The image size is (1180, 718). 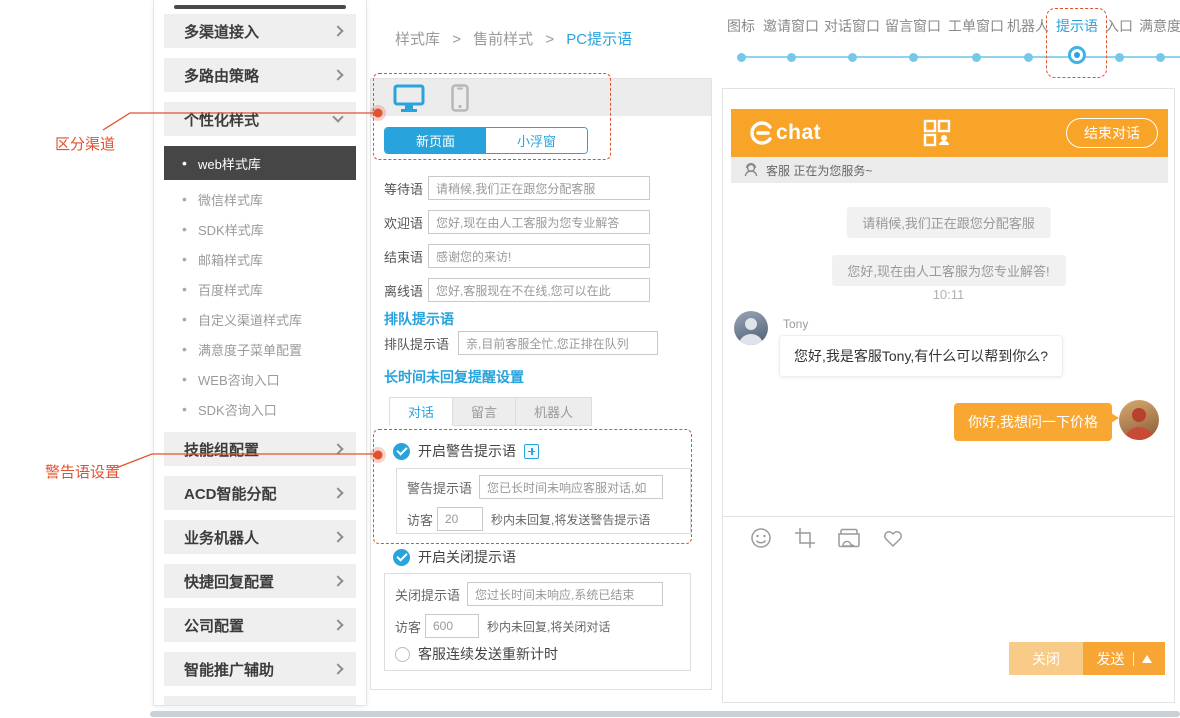 I want to click on breadcrumb: 样式库 > 售前样式 > PC提示语, so click(x=517, y=38).